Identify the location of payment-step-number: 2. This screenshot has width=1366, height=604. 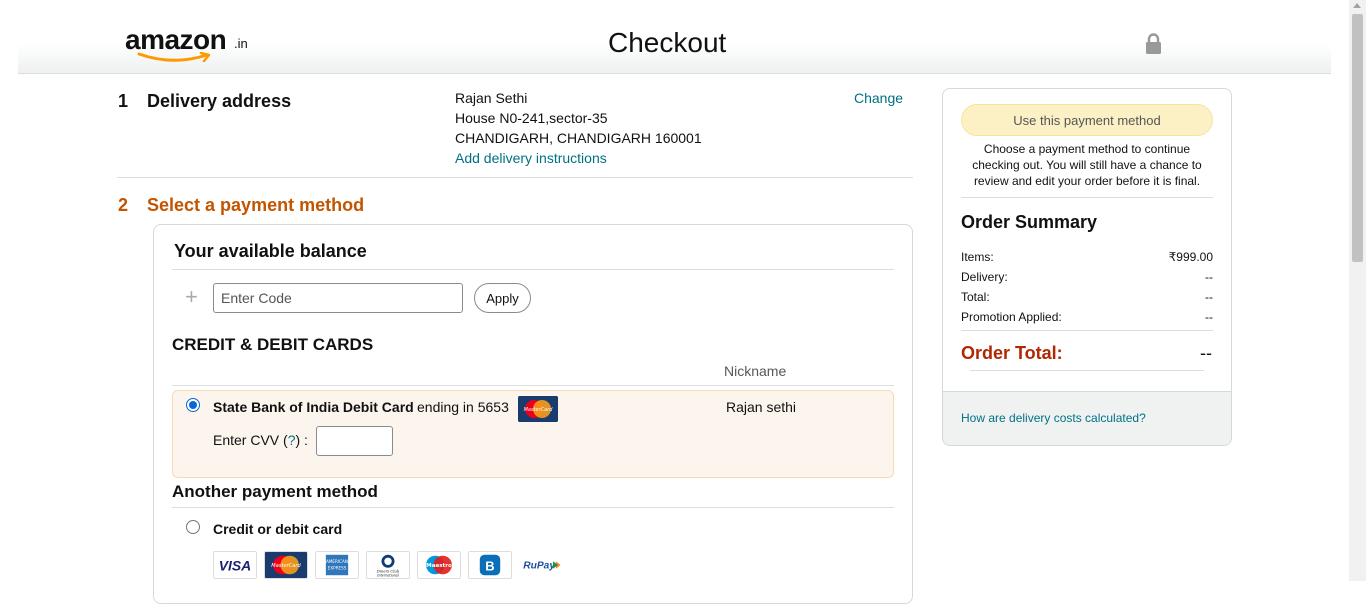
(123, 205).